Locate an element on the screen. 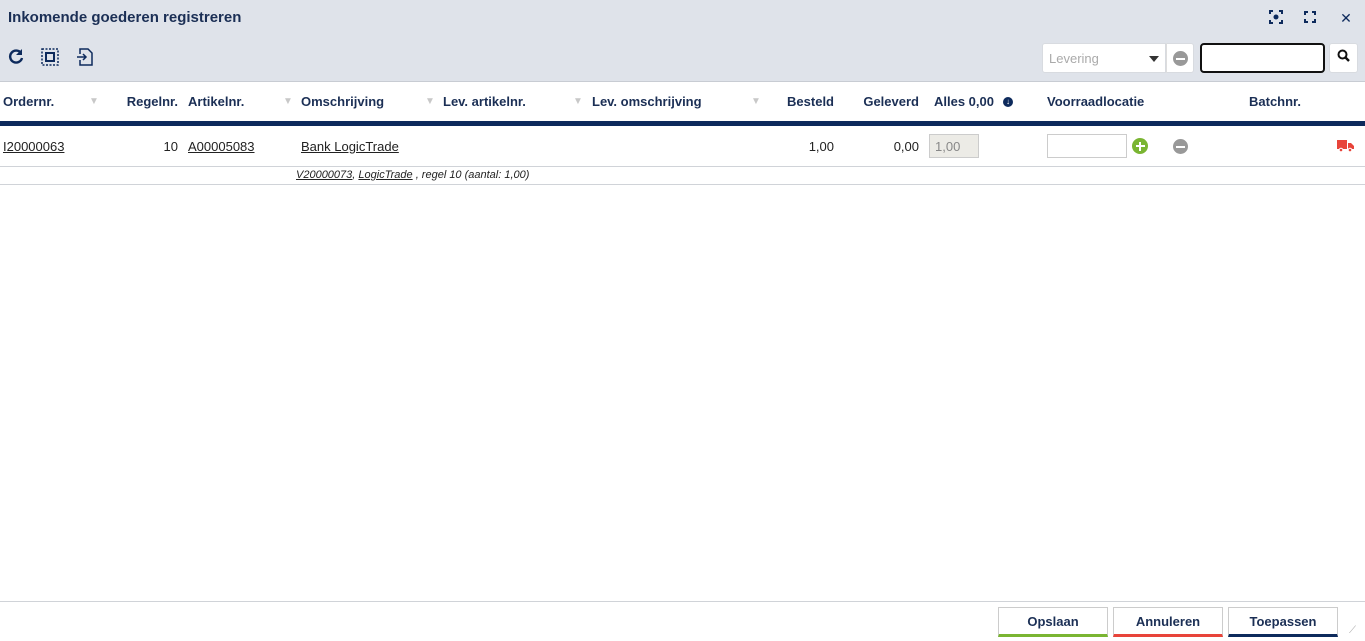  close-icon: ✕ is located at coordinates (1346, 18).